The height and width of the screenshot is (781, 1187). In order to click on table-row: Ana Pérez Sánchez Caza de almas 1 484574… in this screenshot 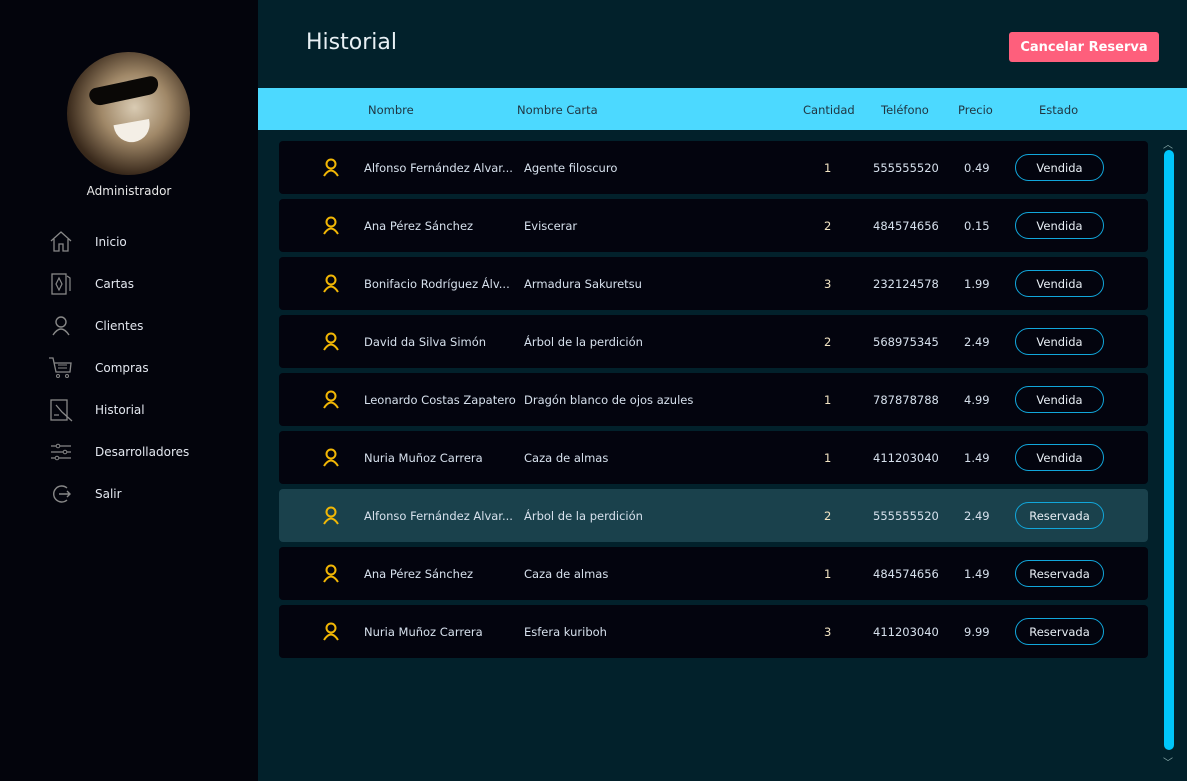, I will do `click(713, 573)`.